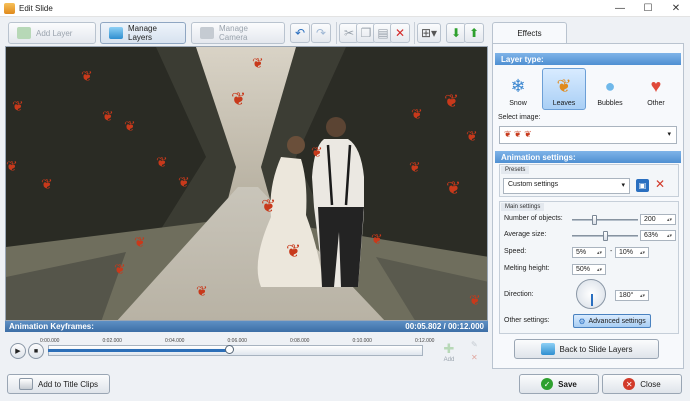  I want to click on other-settings-label: Other settings:, so click(527, 320).